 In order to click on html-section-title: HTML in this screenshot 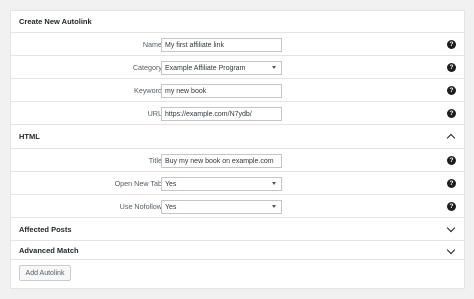, I will do `click(29, 136)`.